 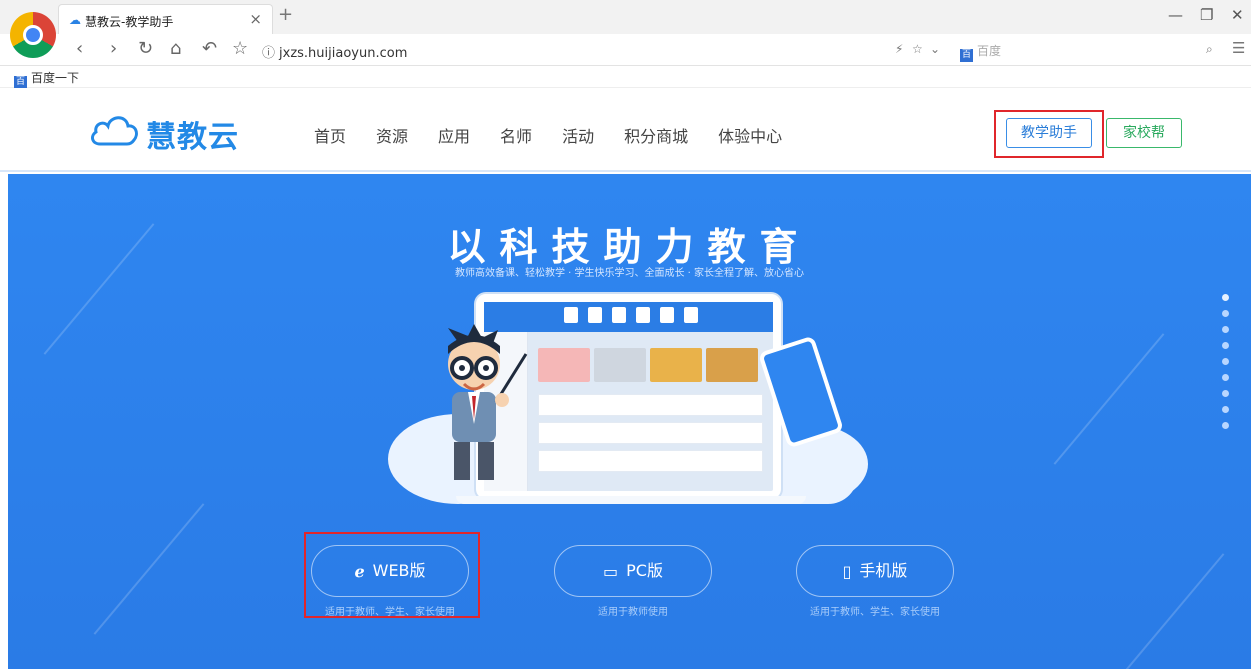 I want to click on main-nav: 首页 资源 应用 名师 活动 积分商城 体验中心, so click(x=563, y=135).